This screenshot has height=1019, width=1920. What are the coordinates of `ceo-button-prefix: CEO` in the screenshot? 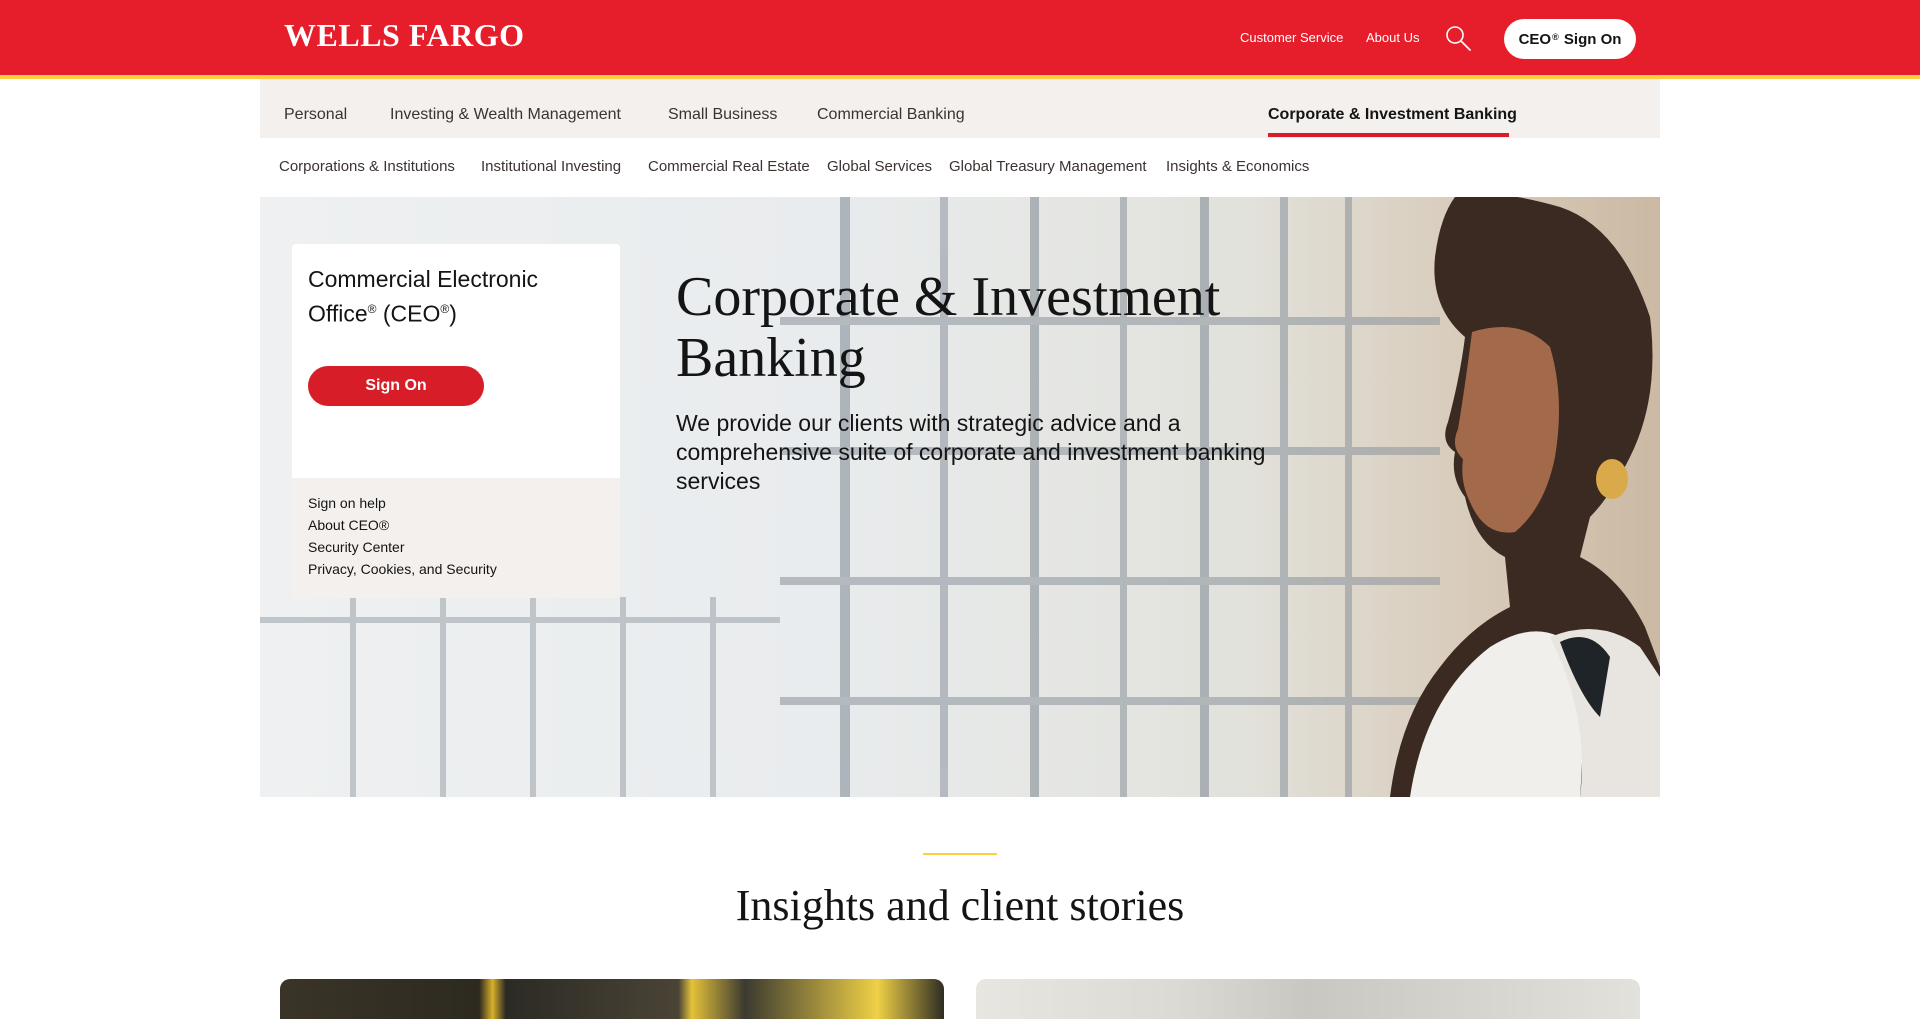 It's located at (1535, 39).